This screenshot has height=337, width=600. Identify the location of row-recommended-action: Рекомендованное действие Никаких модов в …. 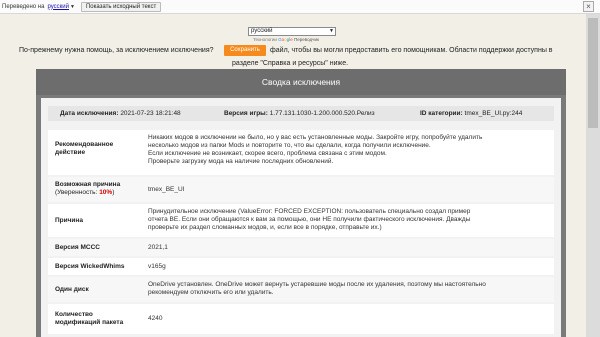
(301, 152).